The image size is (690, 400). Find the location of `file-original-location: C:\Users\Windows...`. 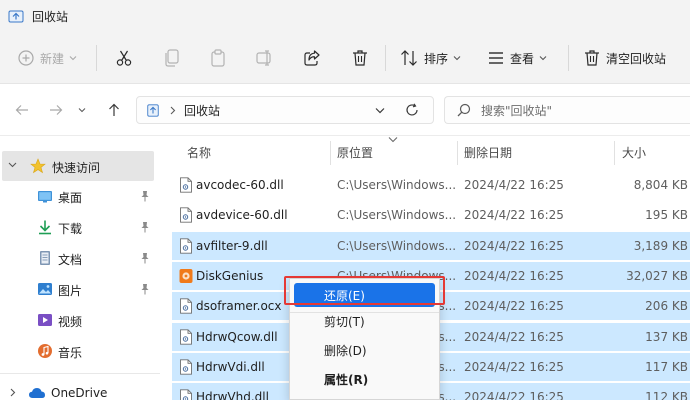

file-original-location: C:\Users\Windows... is located at coordinates (397, 215).